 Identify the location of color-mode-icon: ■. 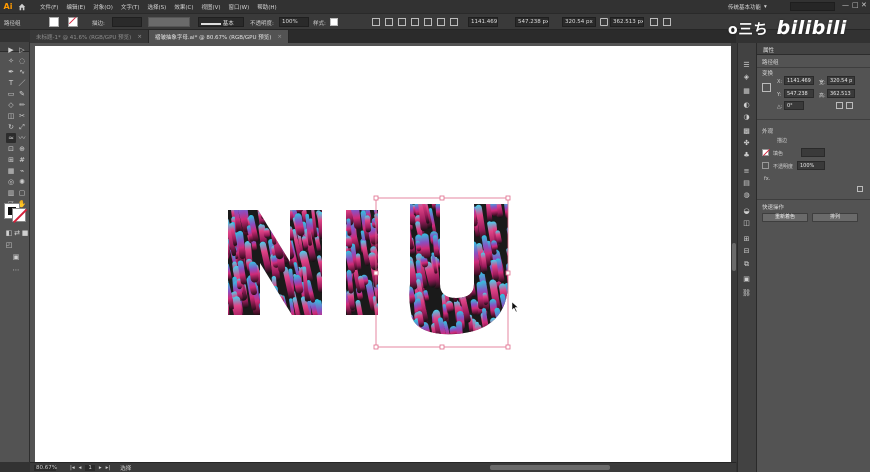
(25, 233).